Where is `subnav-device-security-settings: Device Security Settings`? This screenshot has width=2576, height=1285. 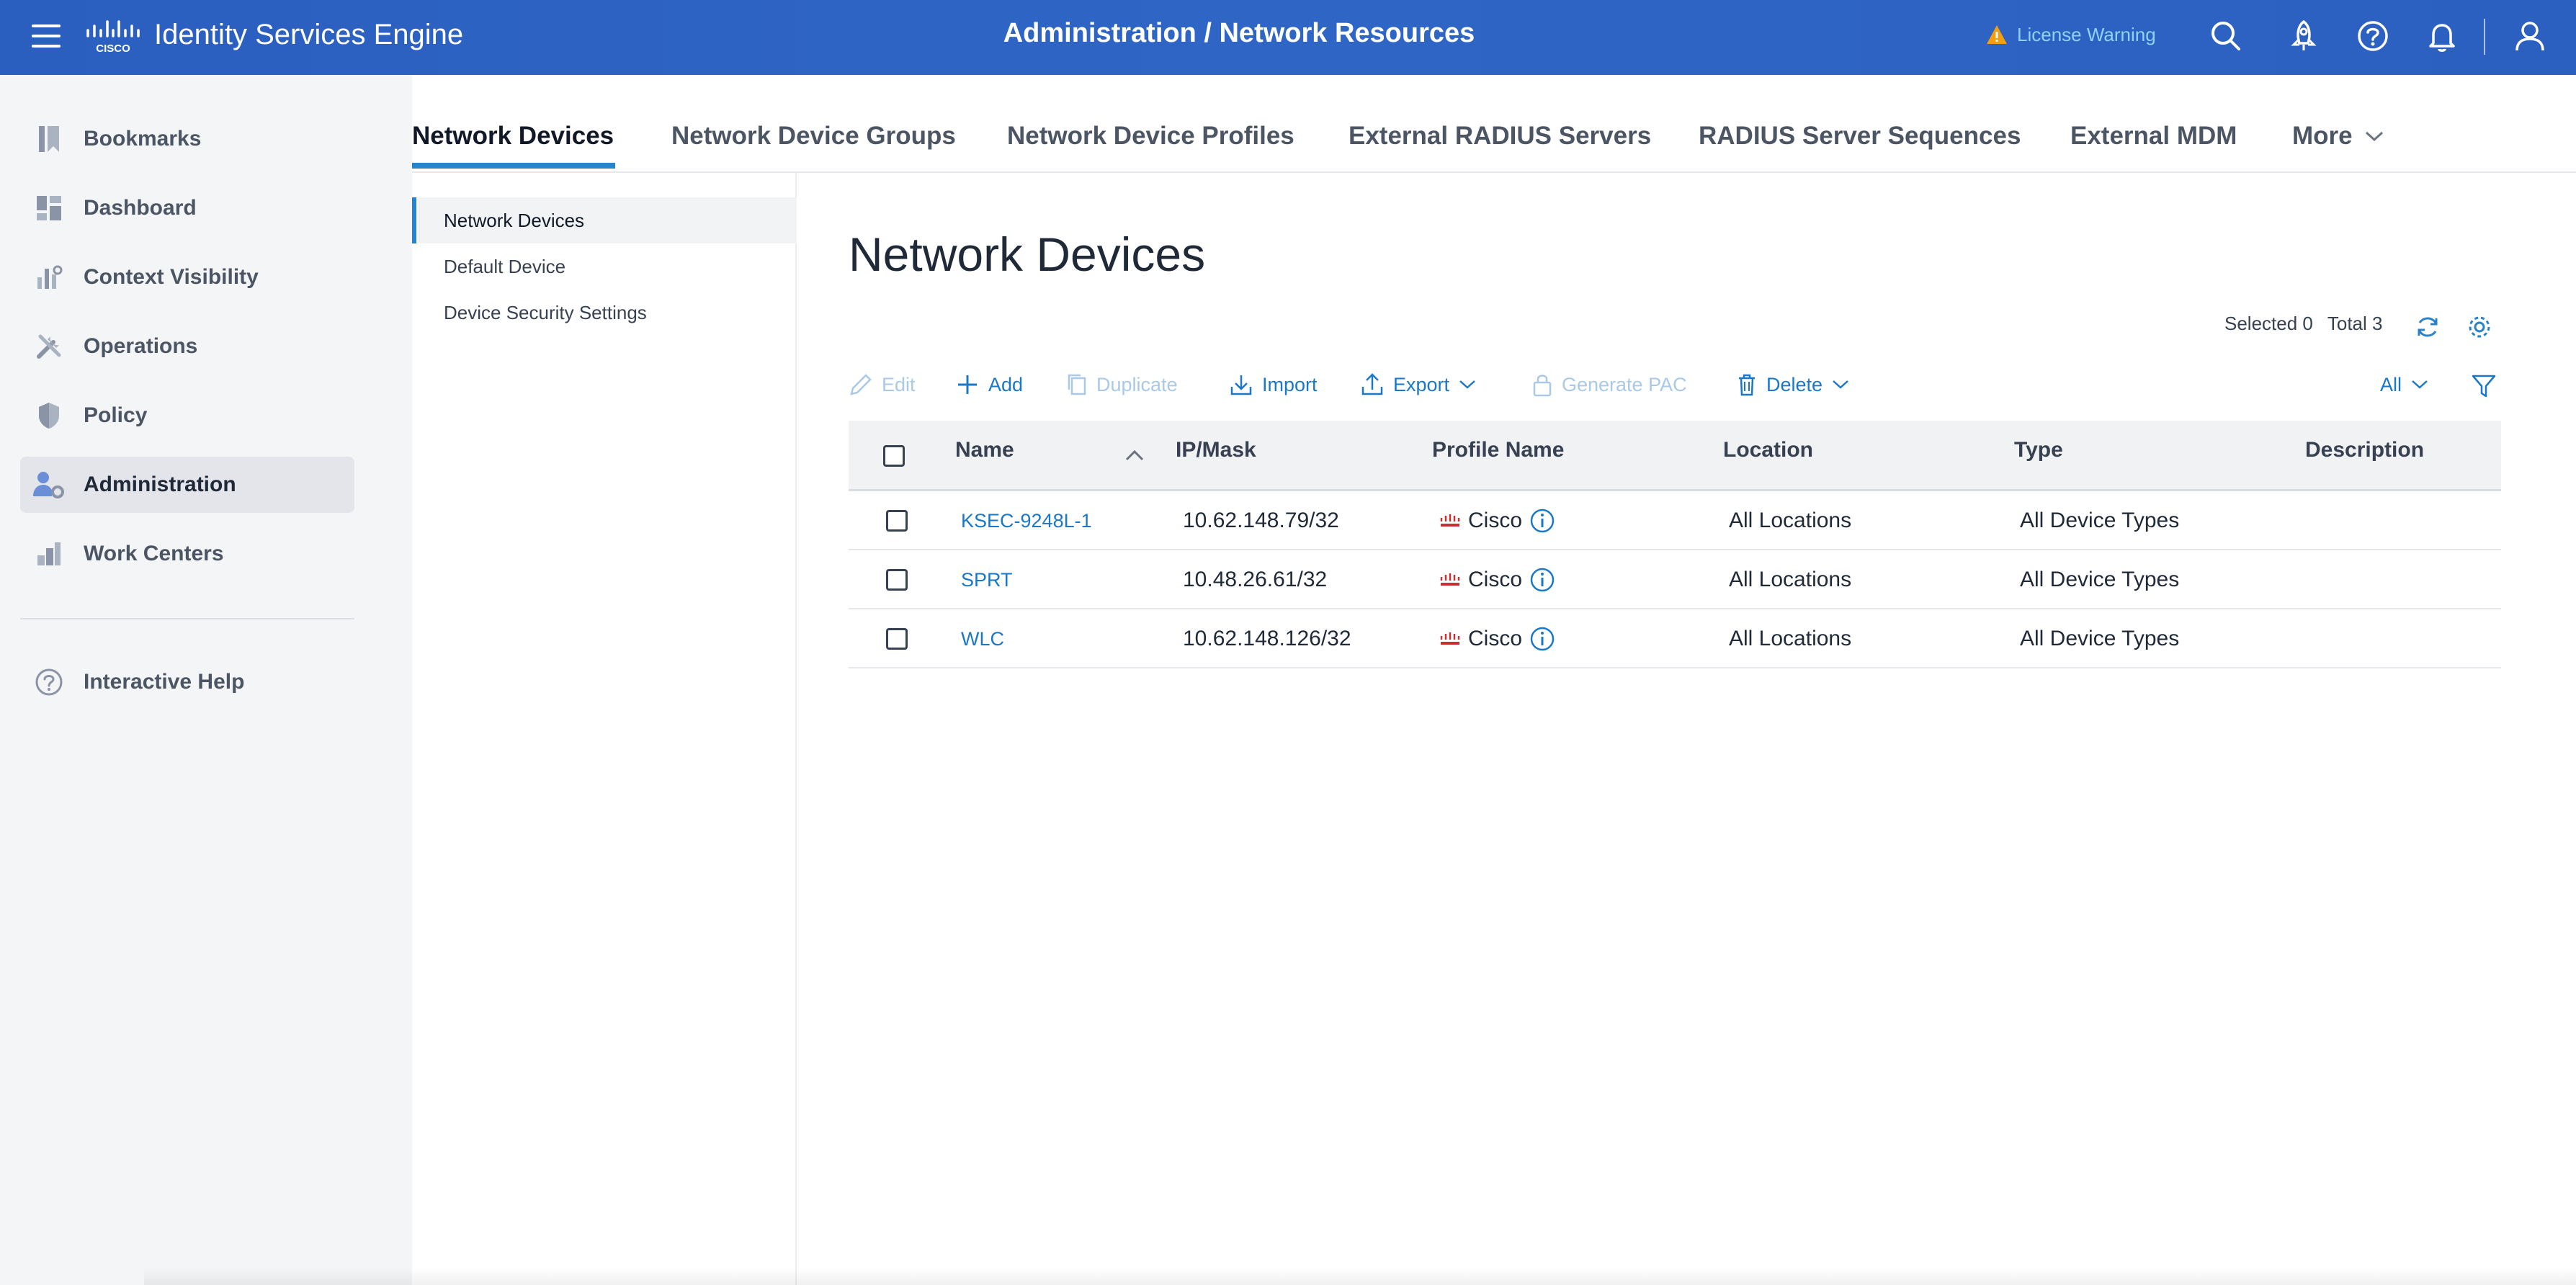 subnav-device-security-settings: Device Security Settings is located at coordinates (604, 313).